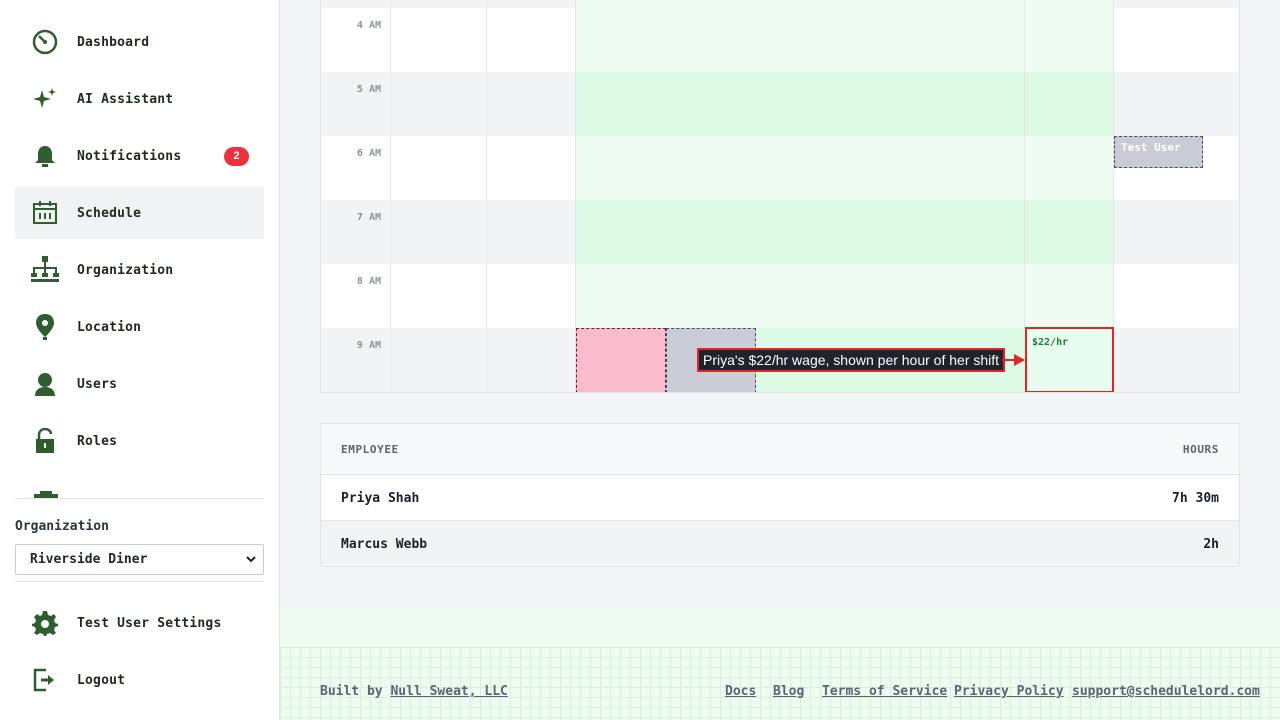 Image resolution: width=1280 pixels, height=720 pixels. I want to click on time-label: 8 AM, so click(368, 281).